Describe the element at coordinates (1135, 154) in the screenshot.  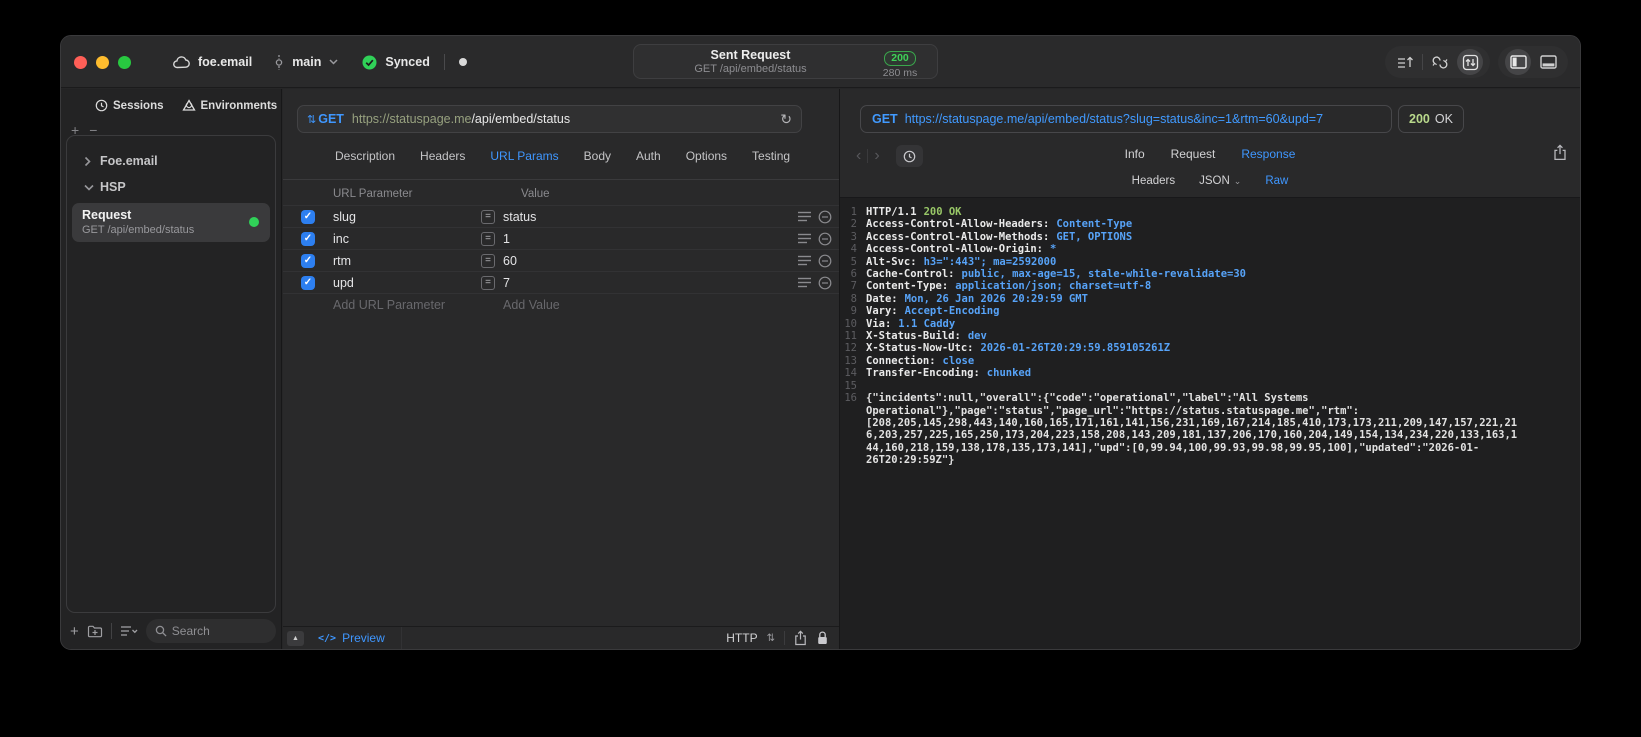
I see `tab-info: Info` at that location.